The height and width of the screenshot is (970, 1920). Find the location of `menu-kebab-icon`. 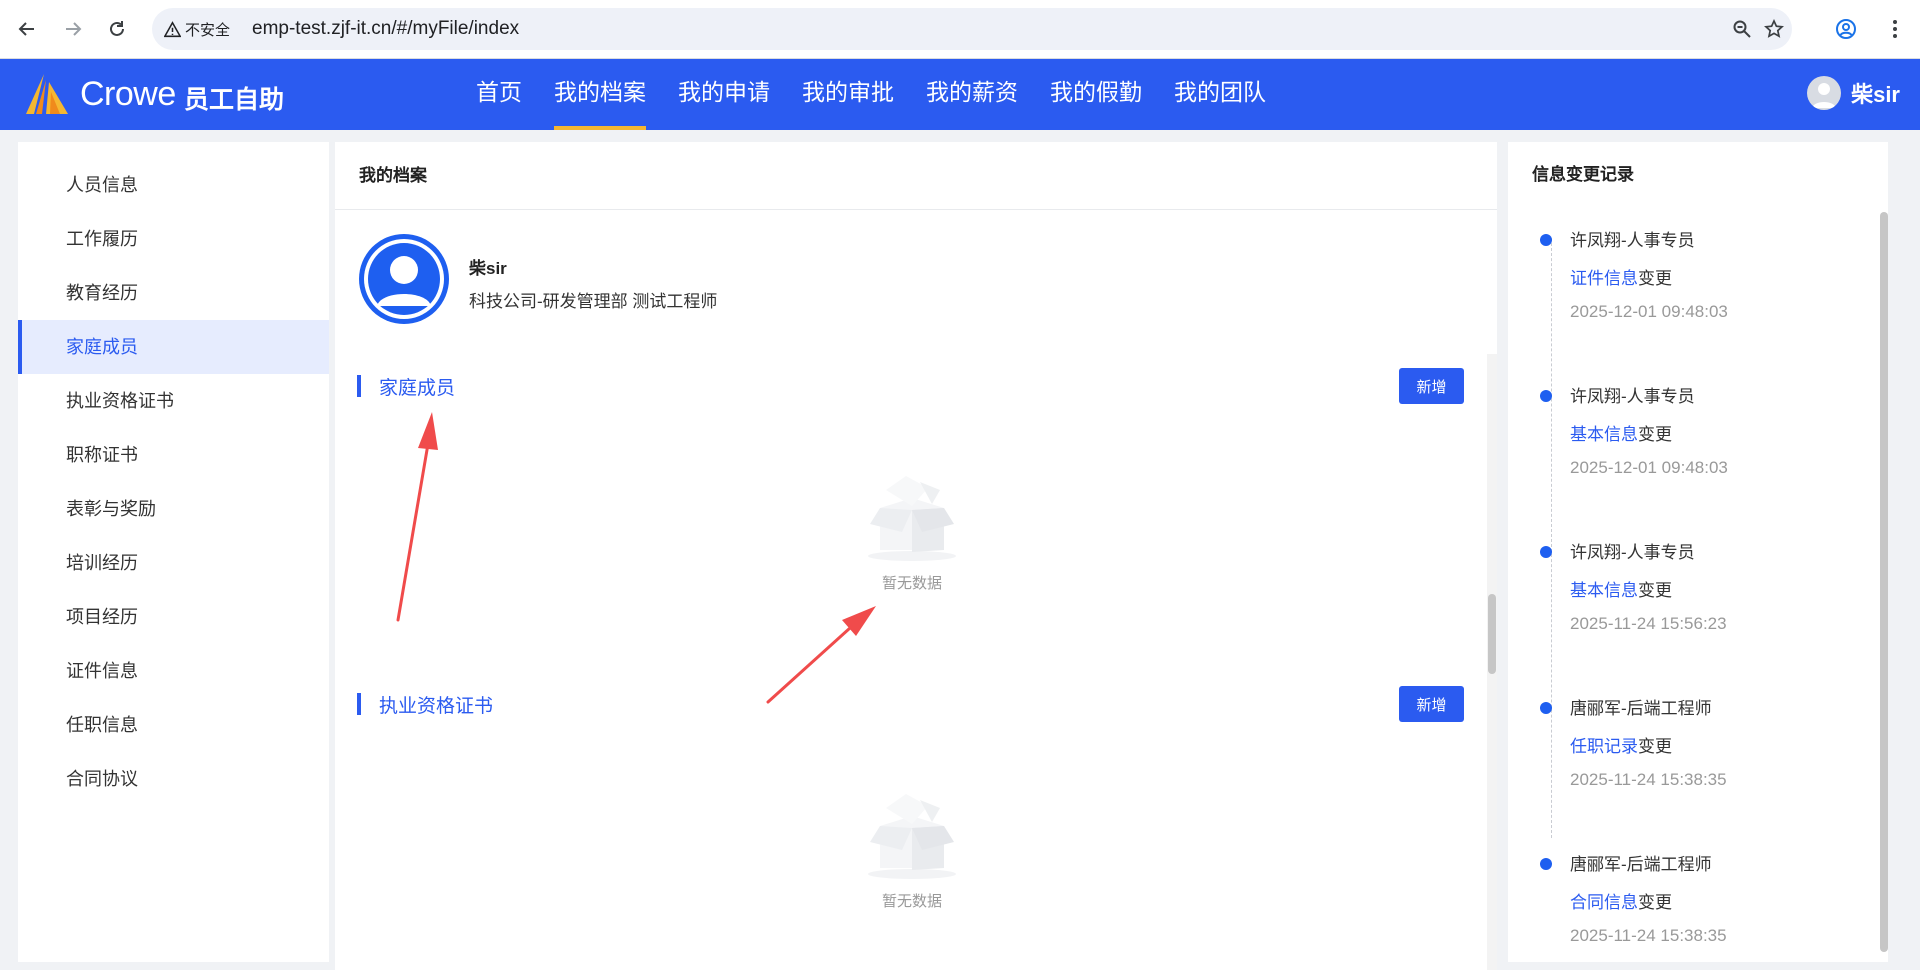

menu-kebab-icon is located at coordinates (1895, 29).